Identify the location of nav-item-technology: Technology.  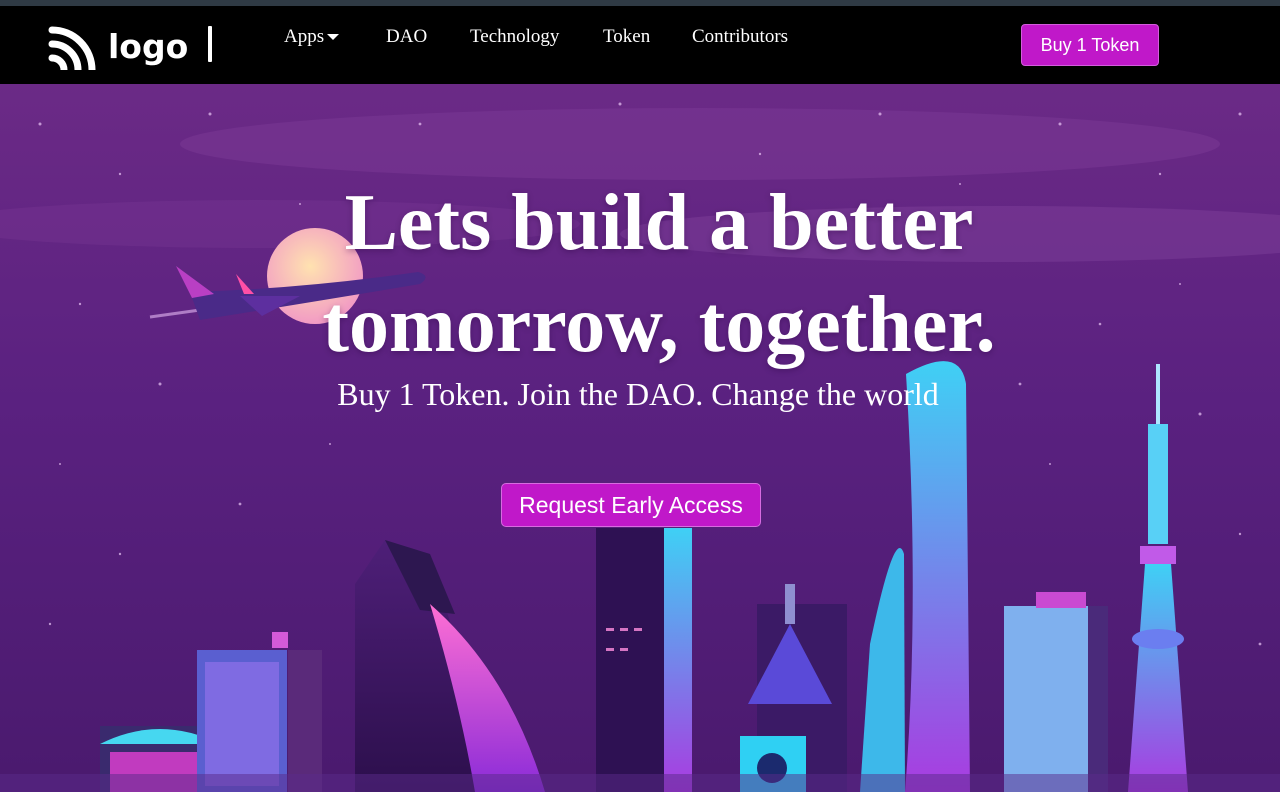
(536, 37).